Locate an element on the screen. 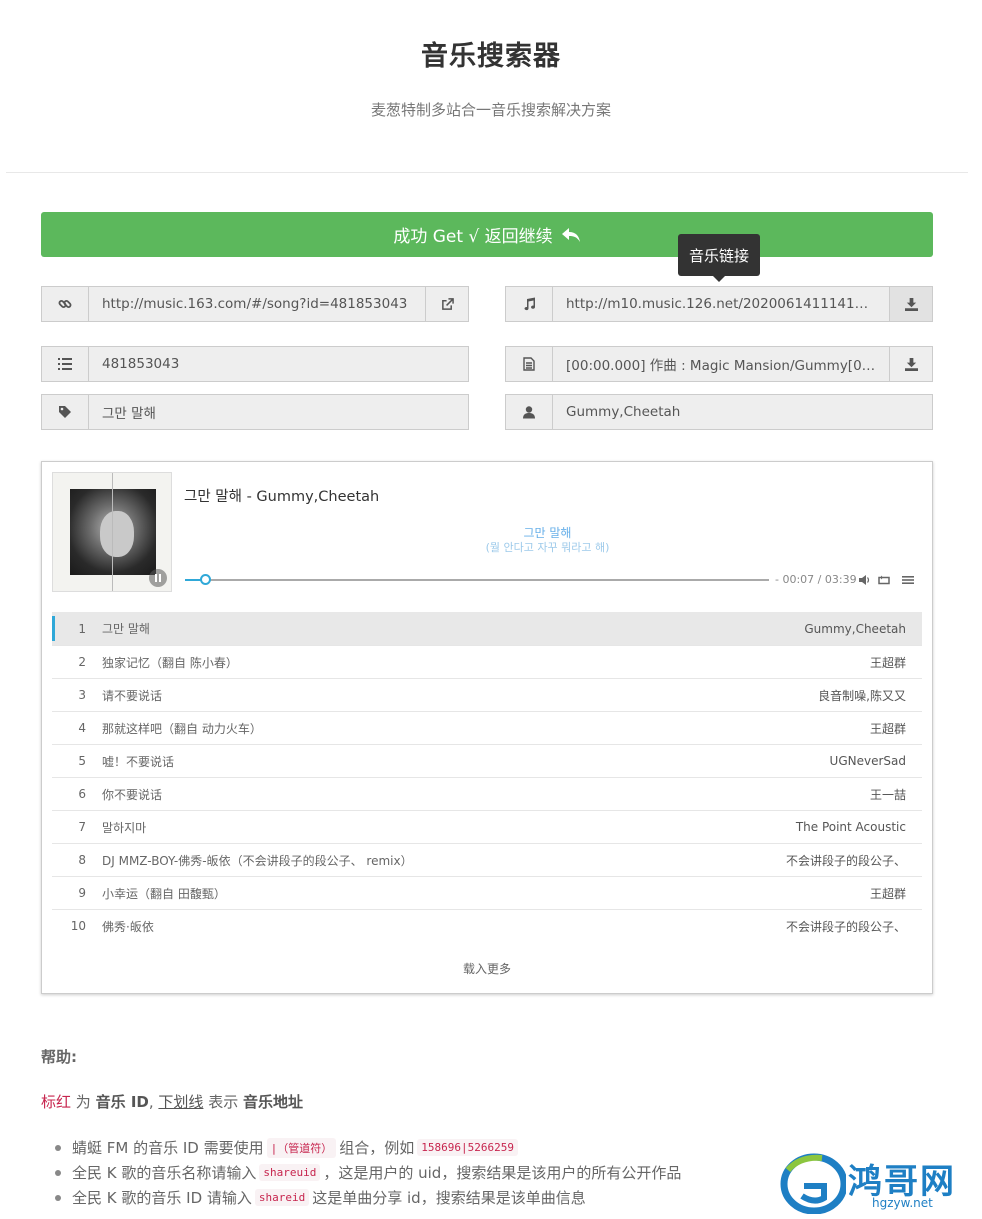  track-artist: Gummy,Cheetah is located at coordinates (855, 628).